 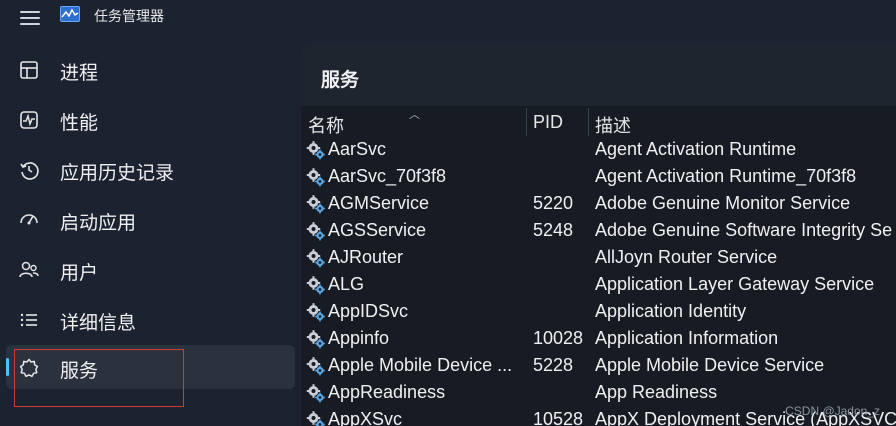 I want to click on service-pid: 10528, so click(x=558, y=417).